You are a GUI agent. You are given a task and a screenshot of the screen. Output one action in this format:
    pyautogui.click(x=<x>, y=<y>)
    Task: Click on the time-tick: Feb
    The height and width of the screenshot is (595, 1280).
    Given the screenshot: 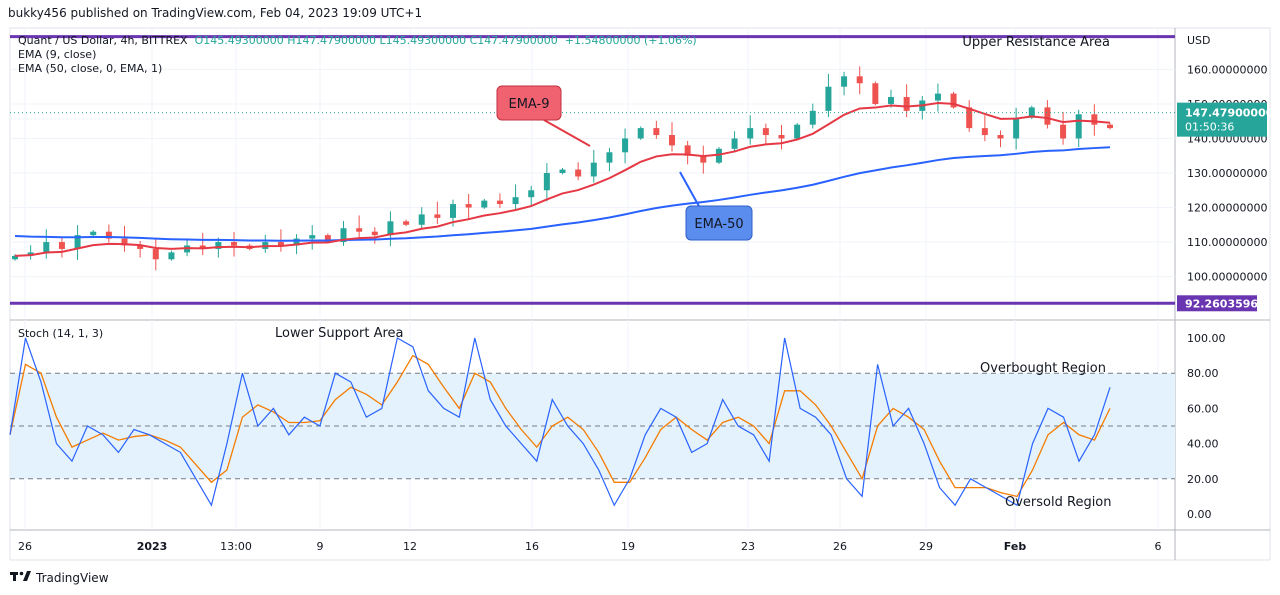 What is the action you would take?
    pyautogui.click(x=1015, y=546)
    